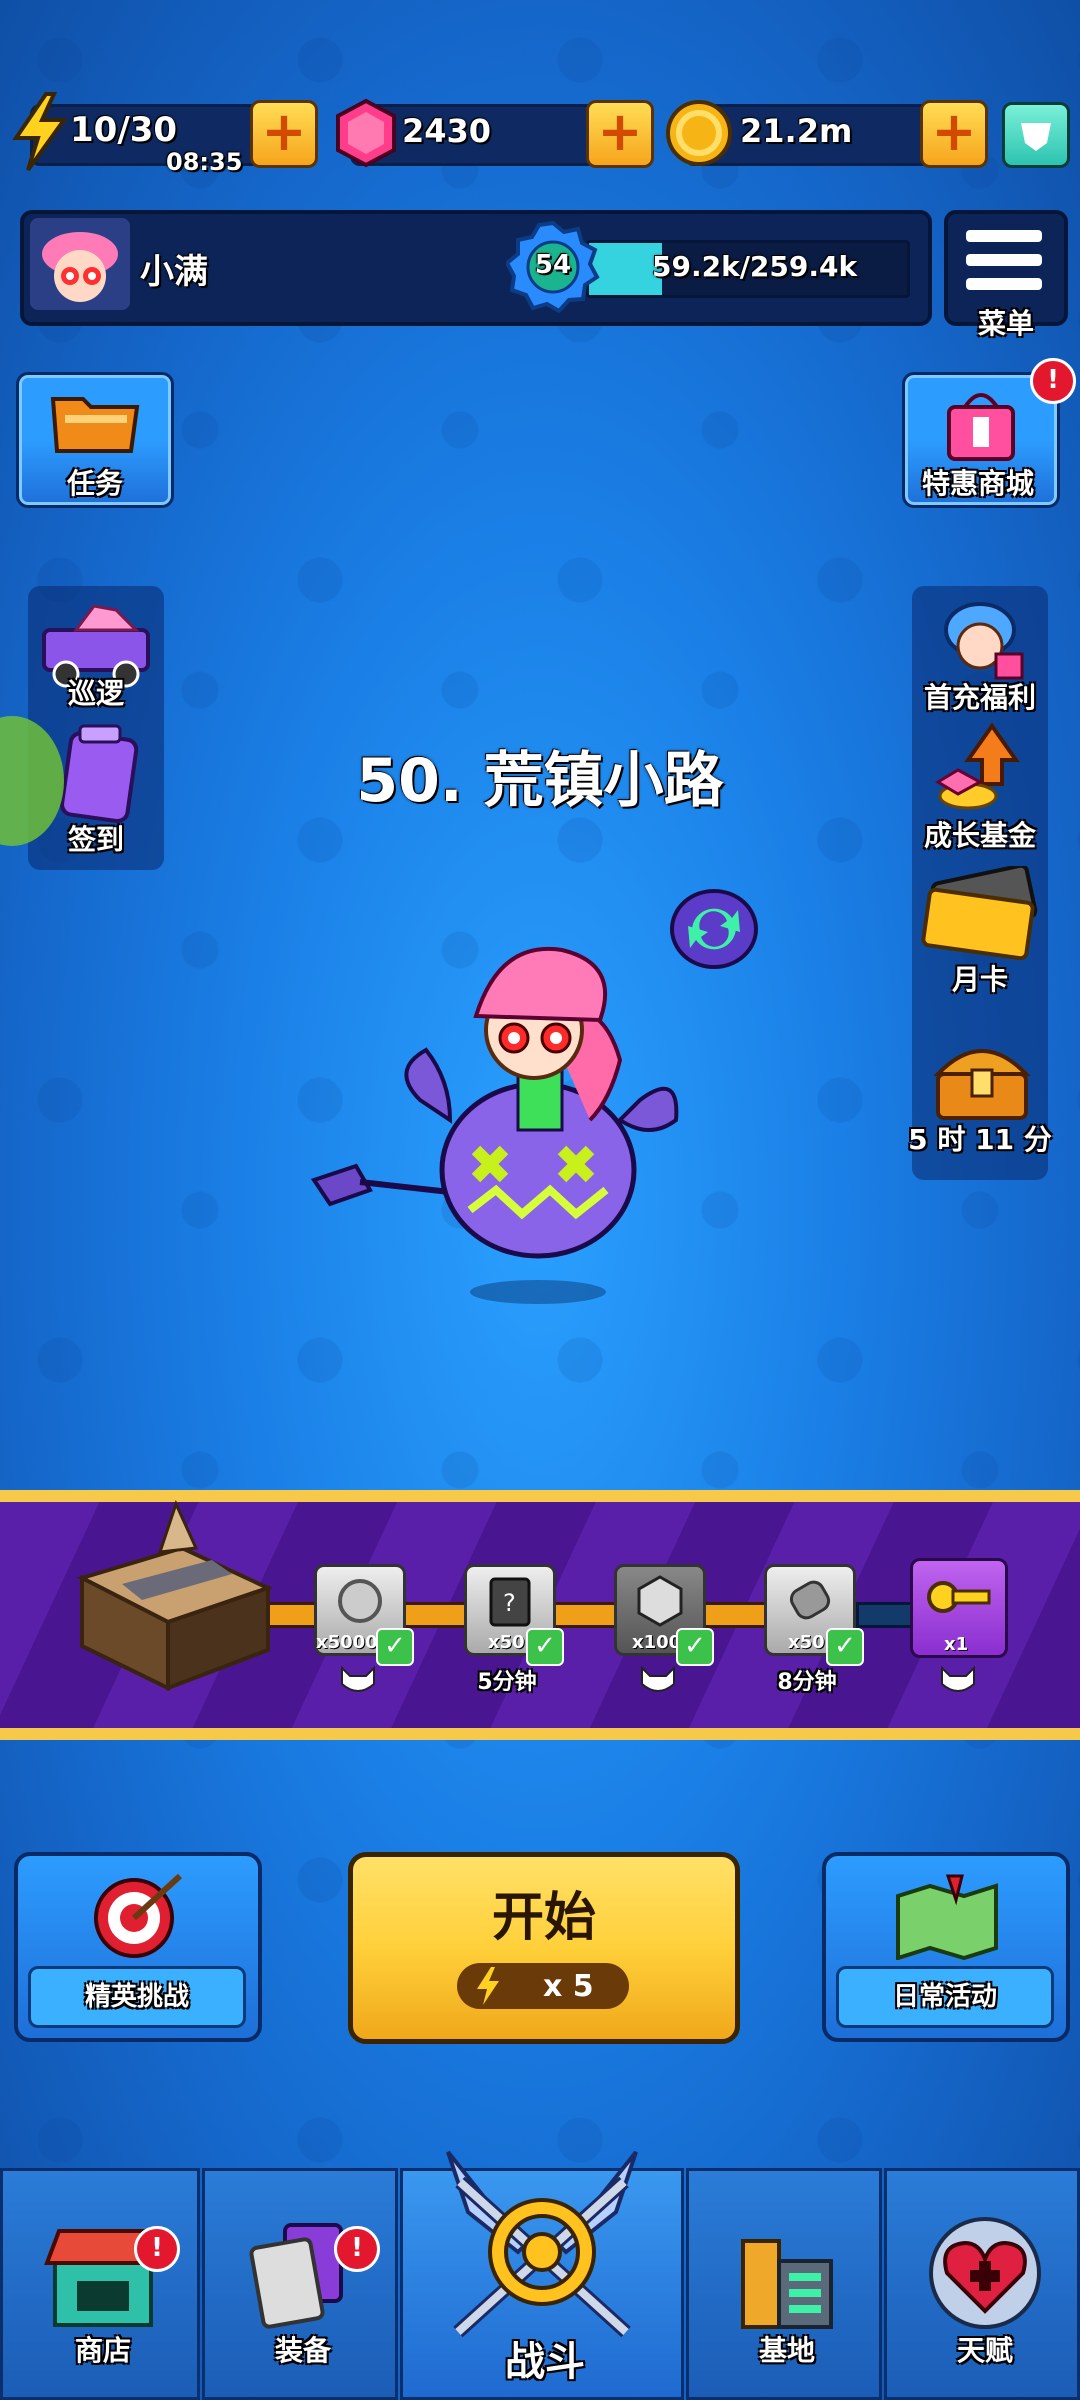  What do you see at coordinates (136, 1997) in the screenshot?
I see `elite-challenge-label: 精英挑战` at bounding box center [136, 1997].